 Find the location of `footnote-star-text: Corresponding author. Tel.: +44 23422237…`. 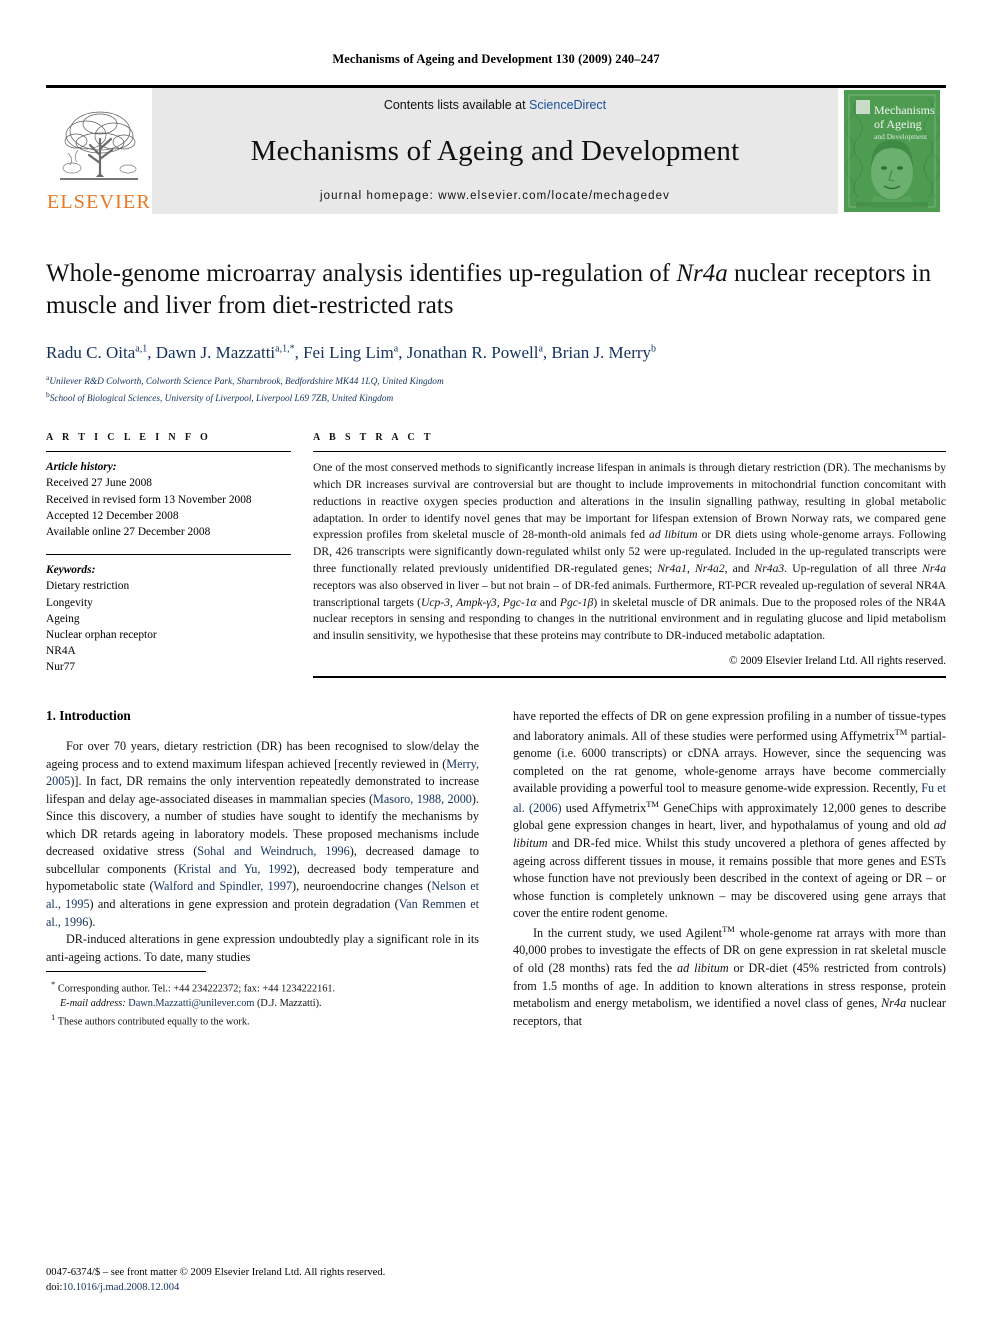

footnote-star-text: Corresponding author. Tel.: +44 23422237… is located at coordinates (196, 989).